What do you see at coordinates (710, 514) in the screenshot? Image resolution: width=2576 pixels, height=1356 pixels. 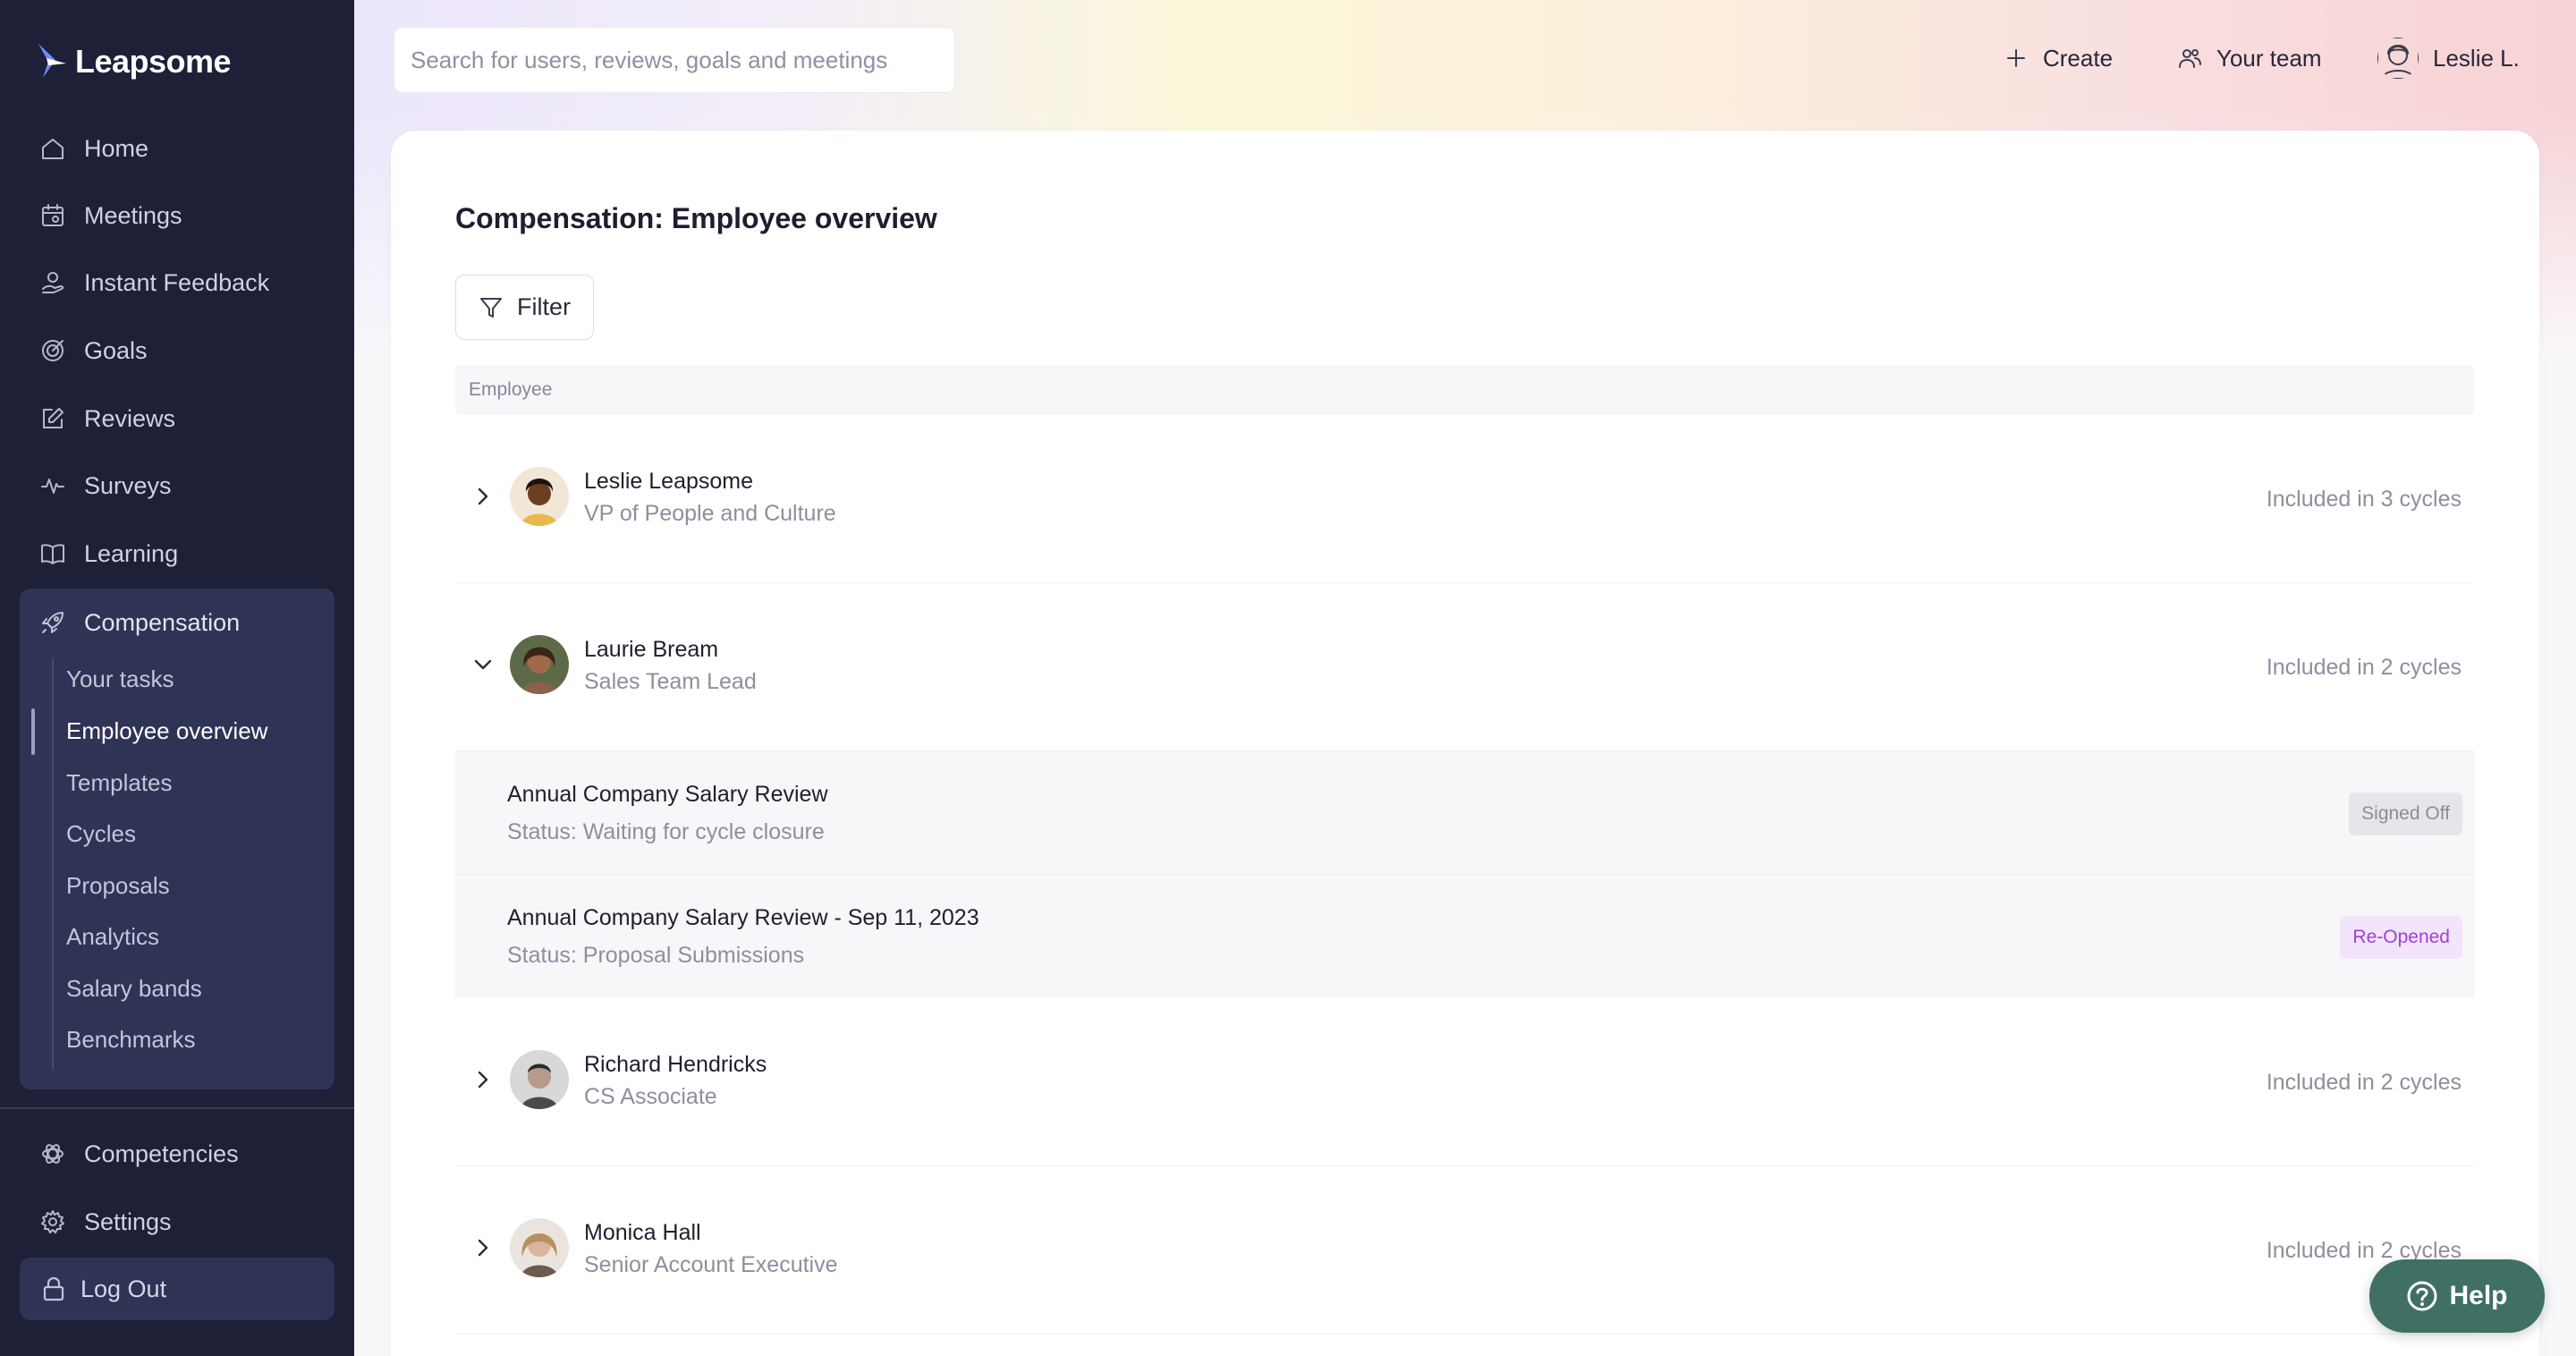 I see `employee-role: VP of People and Culture` at bounding box center [710, 514].